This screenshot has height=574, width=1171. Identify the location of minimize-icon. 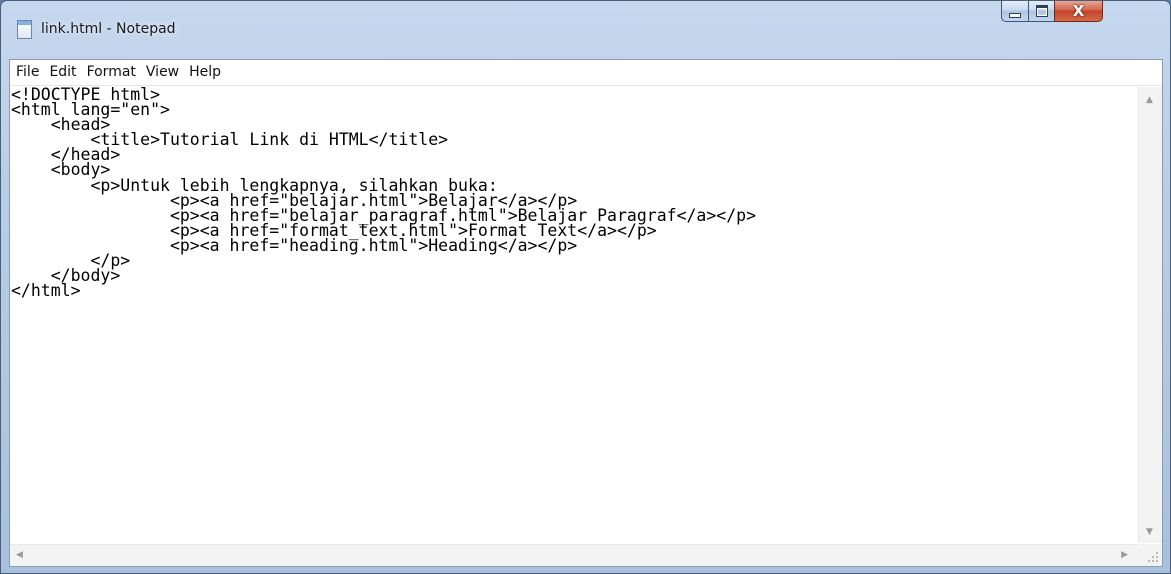
(1015, 15).